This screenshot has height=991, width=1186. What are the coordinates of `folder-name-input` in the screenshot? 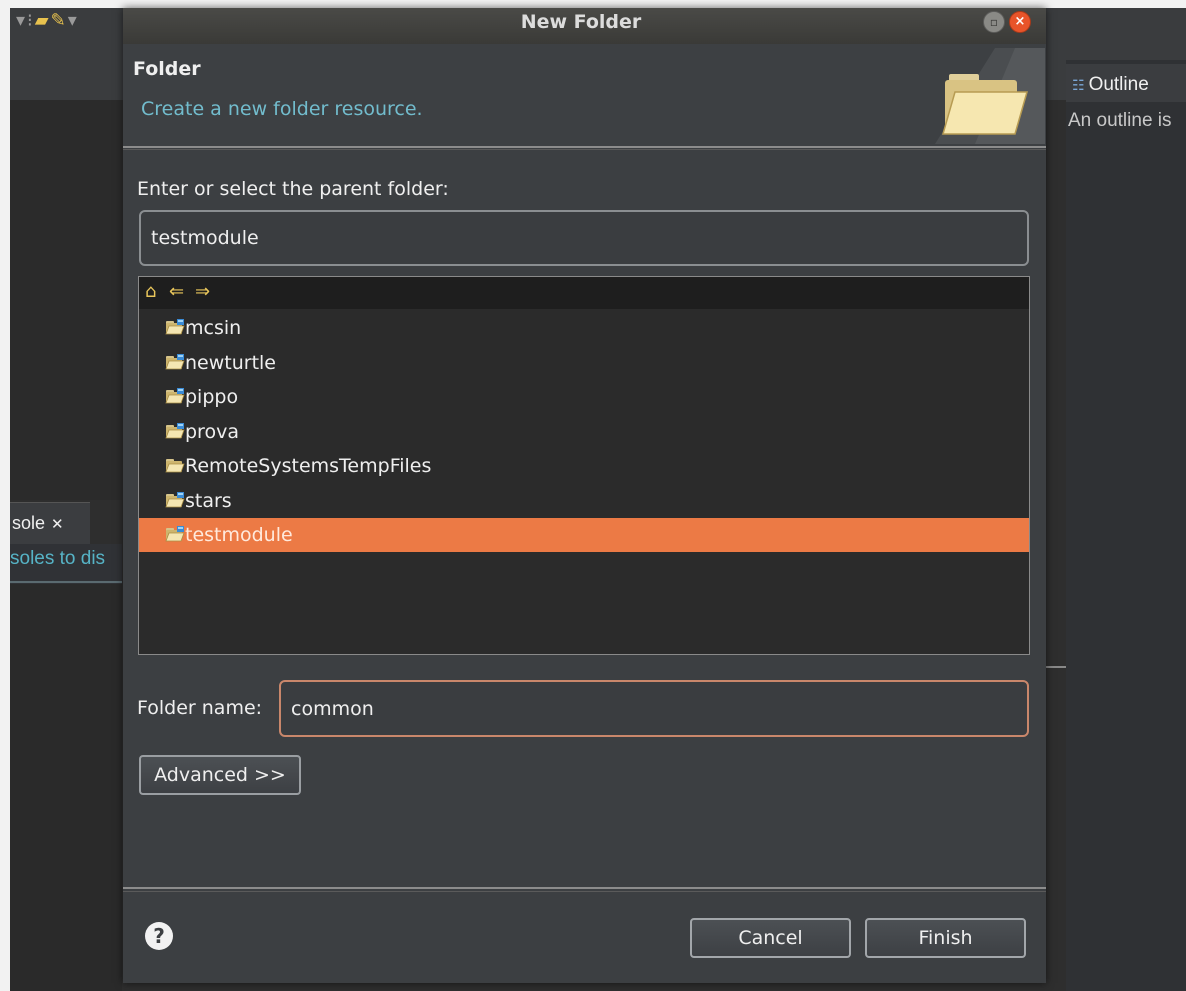 It's located at (654, 708).